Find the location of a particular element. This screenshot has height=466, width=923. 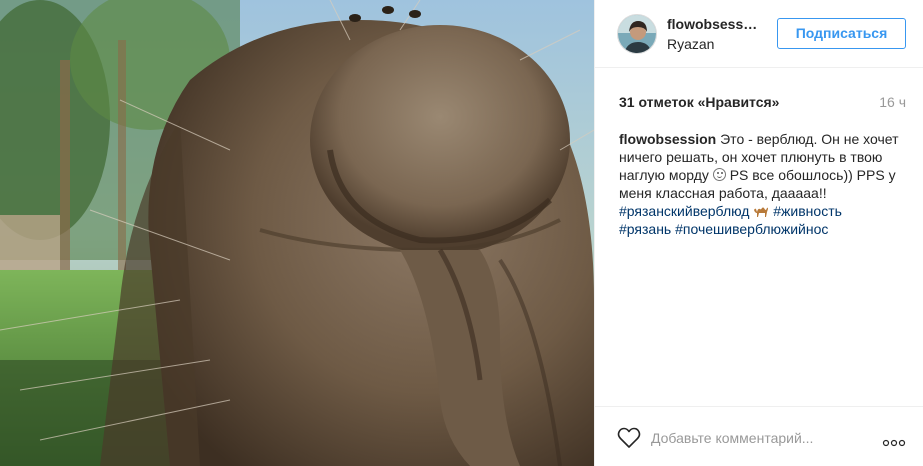

post-footer is located at coordinates (759, 436).